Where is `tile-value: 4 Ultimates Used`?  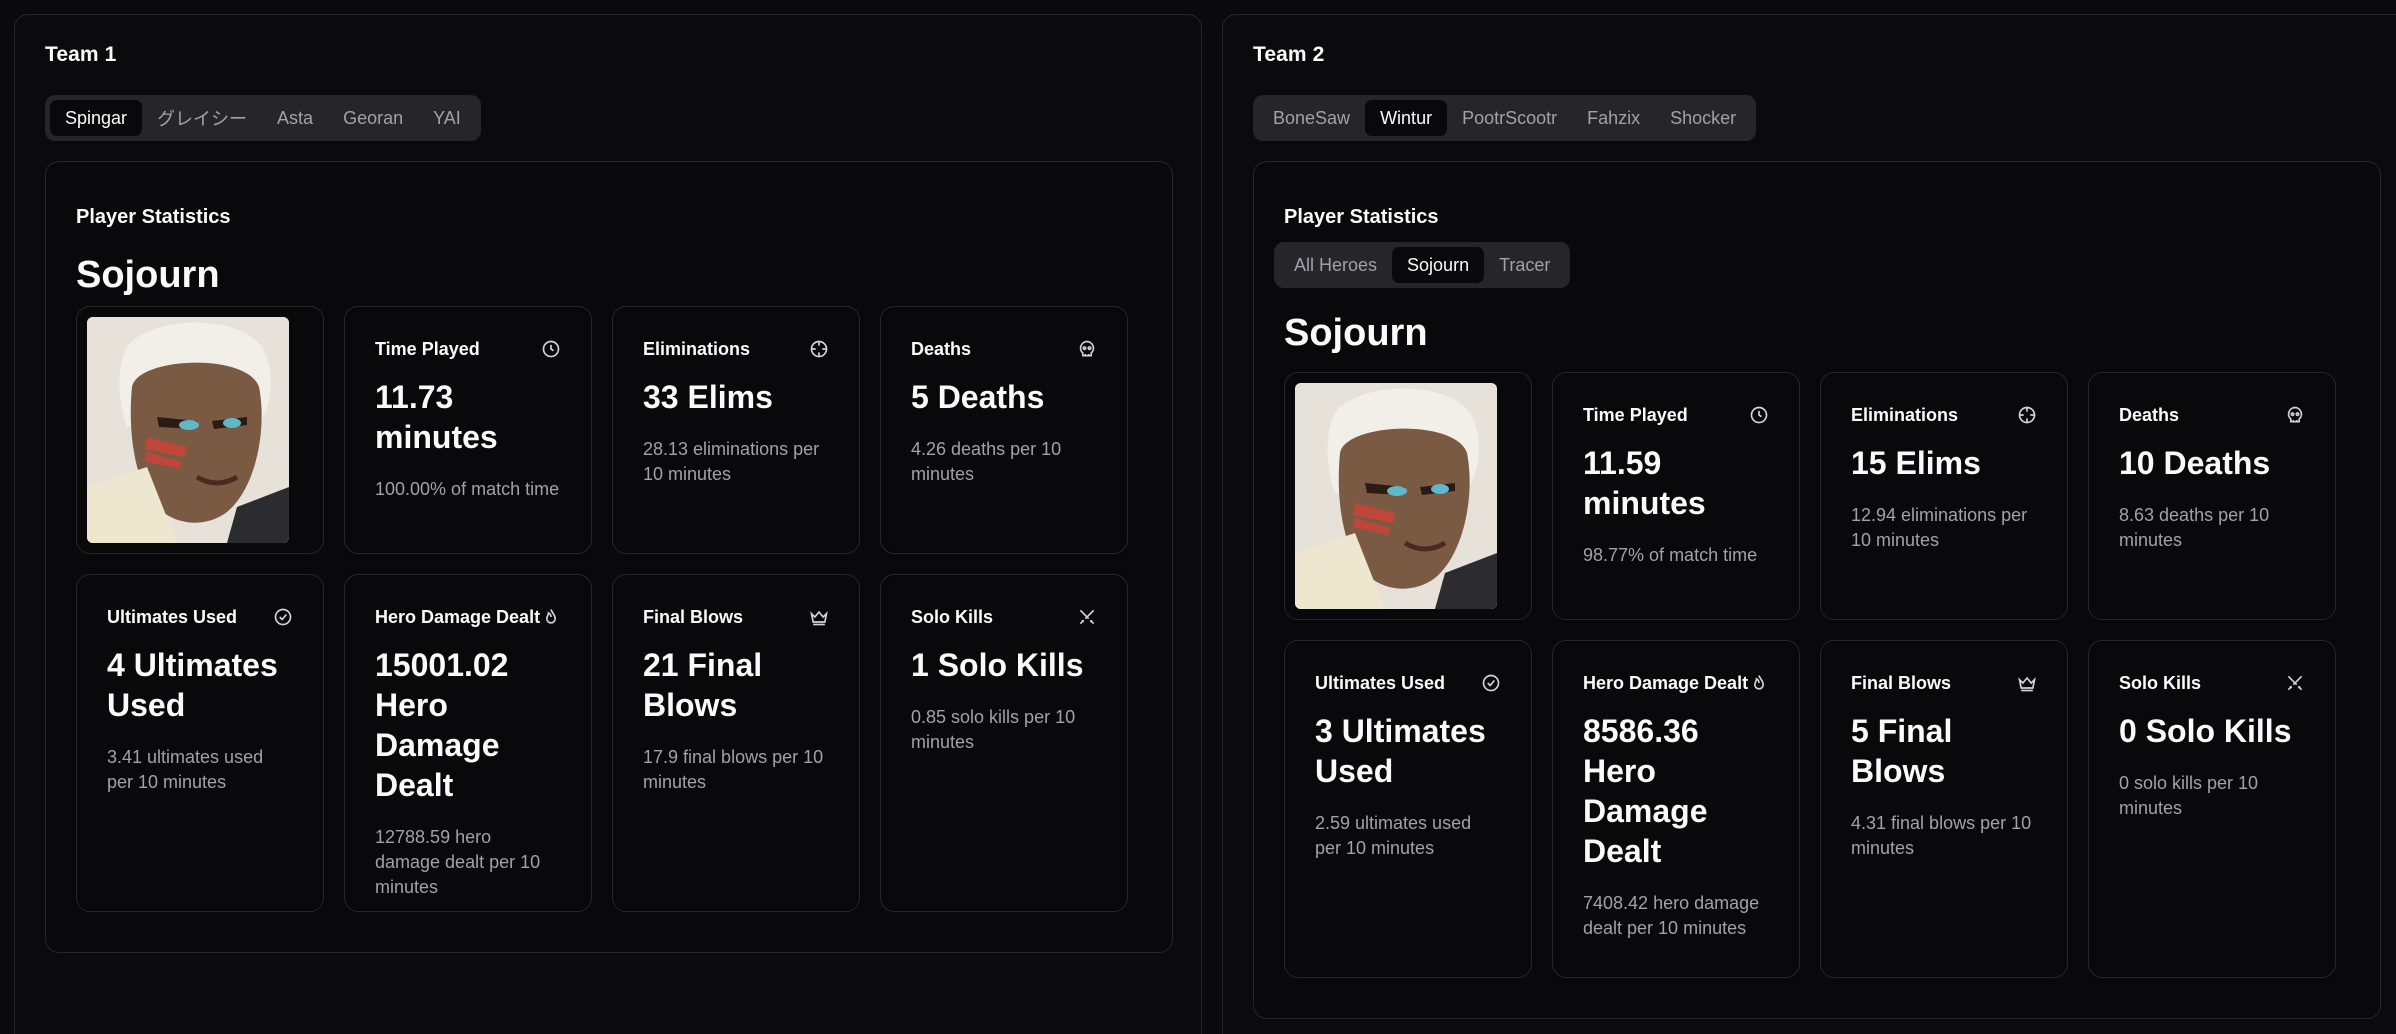
tile-value: 4 Ultimates Used is located at coordinates (192, 685).